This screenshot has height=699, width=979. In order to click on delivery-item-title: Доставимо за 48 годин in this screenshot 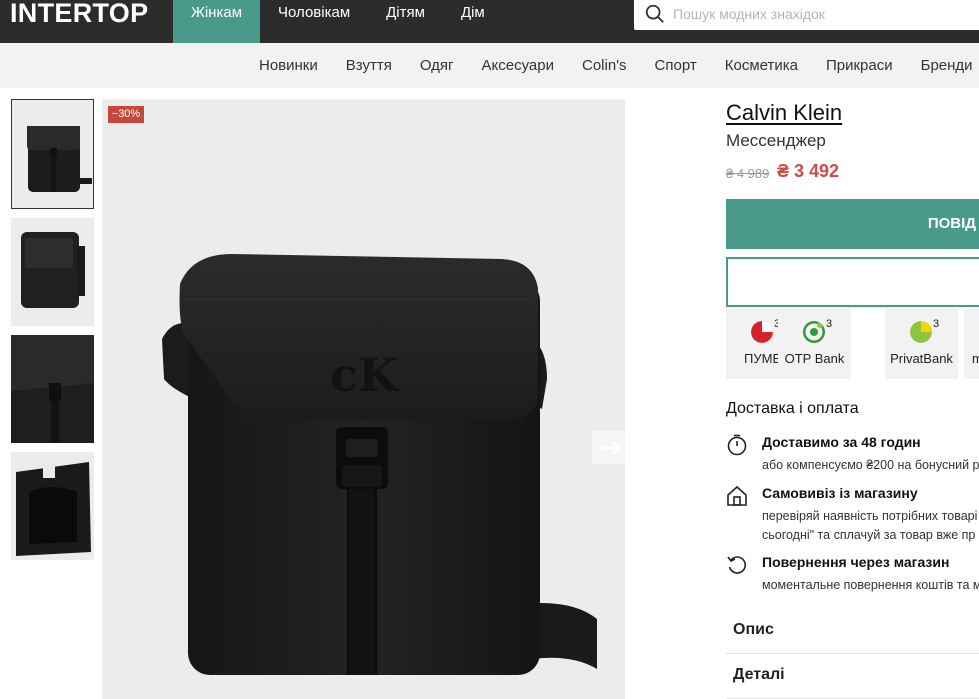, I will do `click(841, 442)`.